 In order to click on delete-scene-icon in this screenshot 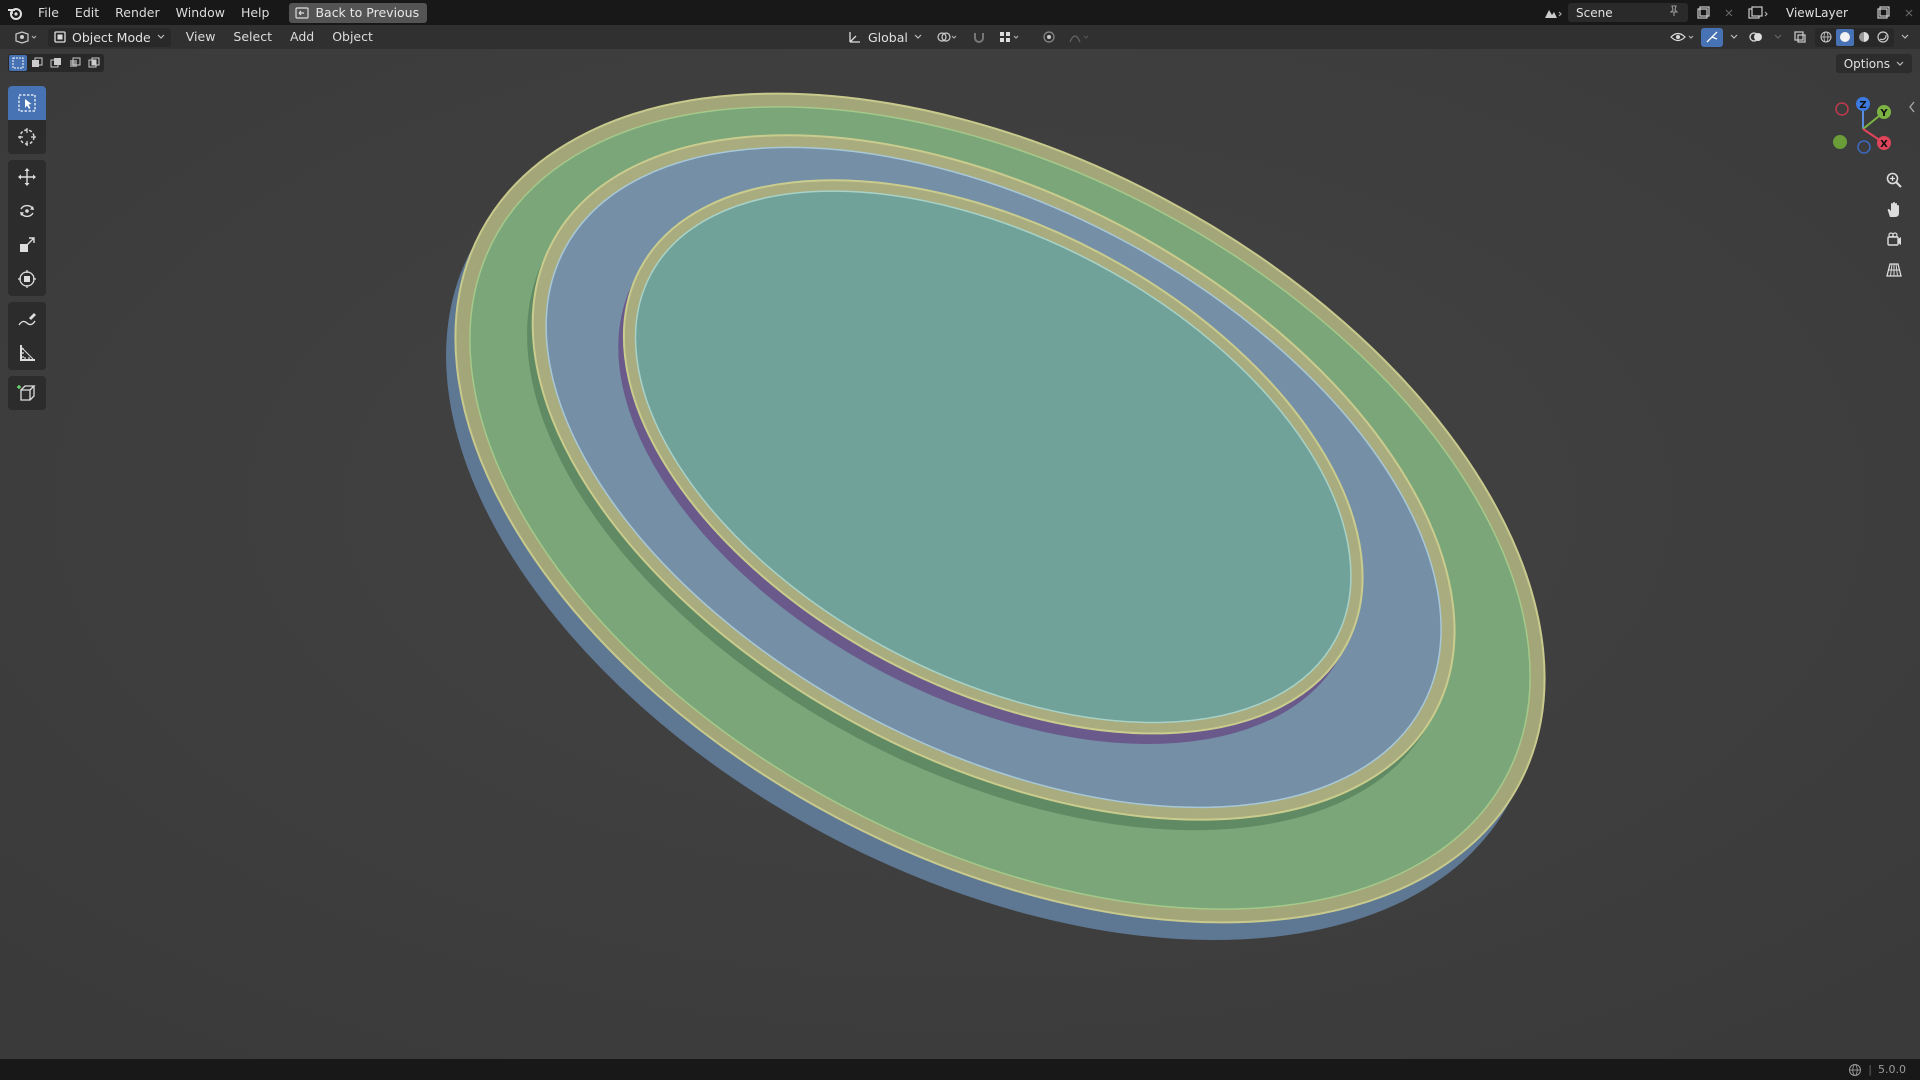, I will do `click(1729, 12)`.